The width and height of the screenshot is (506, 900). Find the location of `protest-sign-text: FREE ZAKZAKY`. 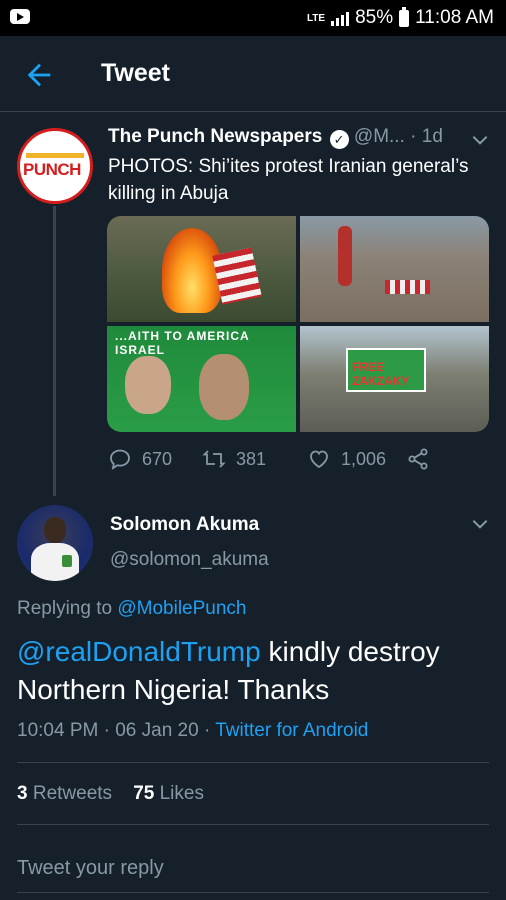

protest-sign-text: FREE ZAKZAKY is located at coordinates (381, 374).